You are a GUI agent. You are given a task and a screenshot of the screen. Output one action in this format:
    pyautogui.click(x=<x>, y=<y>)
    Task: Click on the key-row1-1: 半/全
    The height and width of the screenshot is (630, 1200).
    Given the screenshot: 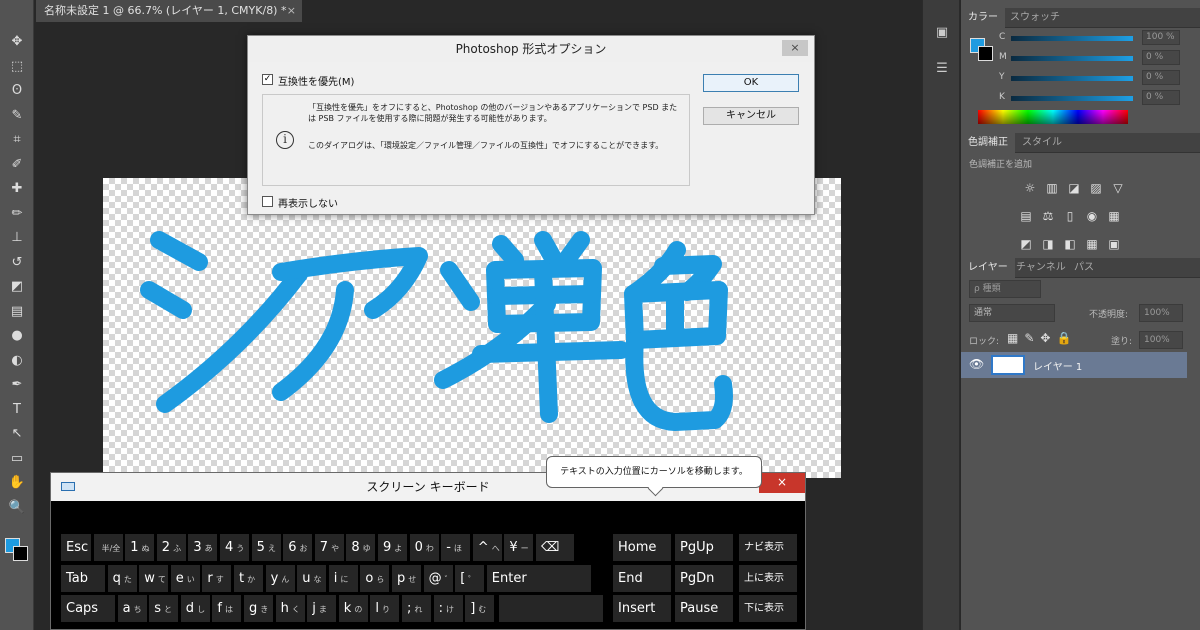 What is the action you would take?
    pyautogui.click(x=108, y=547)
    